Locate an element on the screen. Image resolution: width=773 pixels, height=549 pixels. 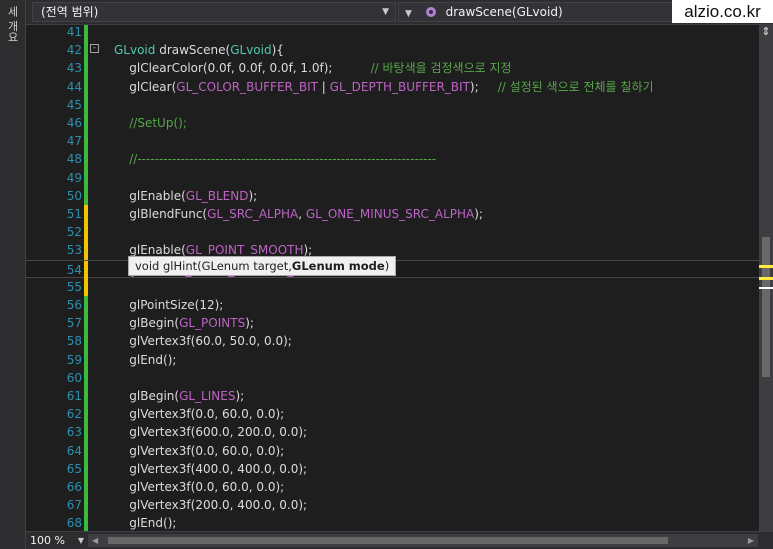
scope-dropdown: (전역 범위) ▼ is located at coordinates (214, 12).